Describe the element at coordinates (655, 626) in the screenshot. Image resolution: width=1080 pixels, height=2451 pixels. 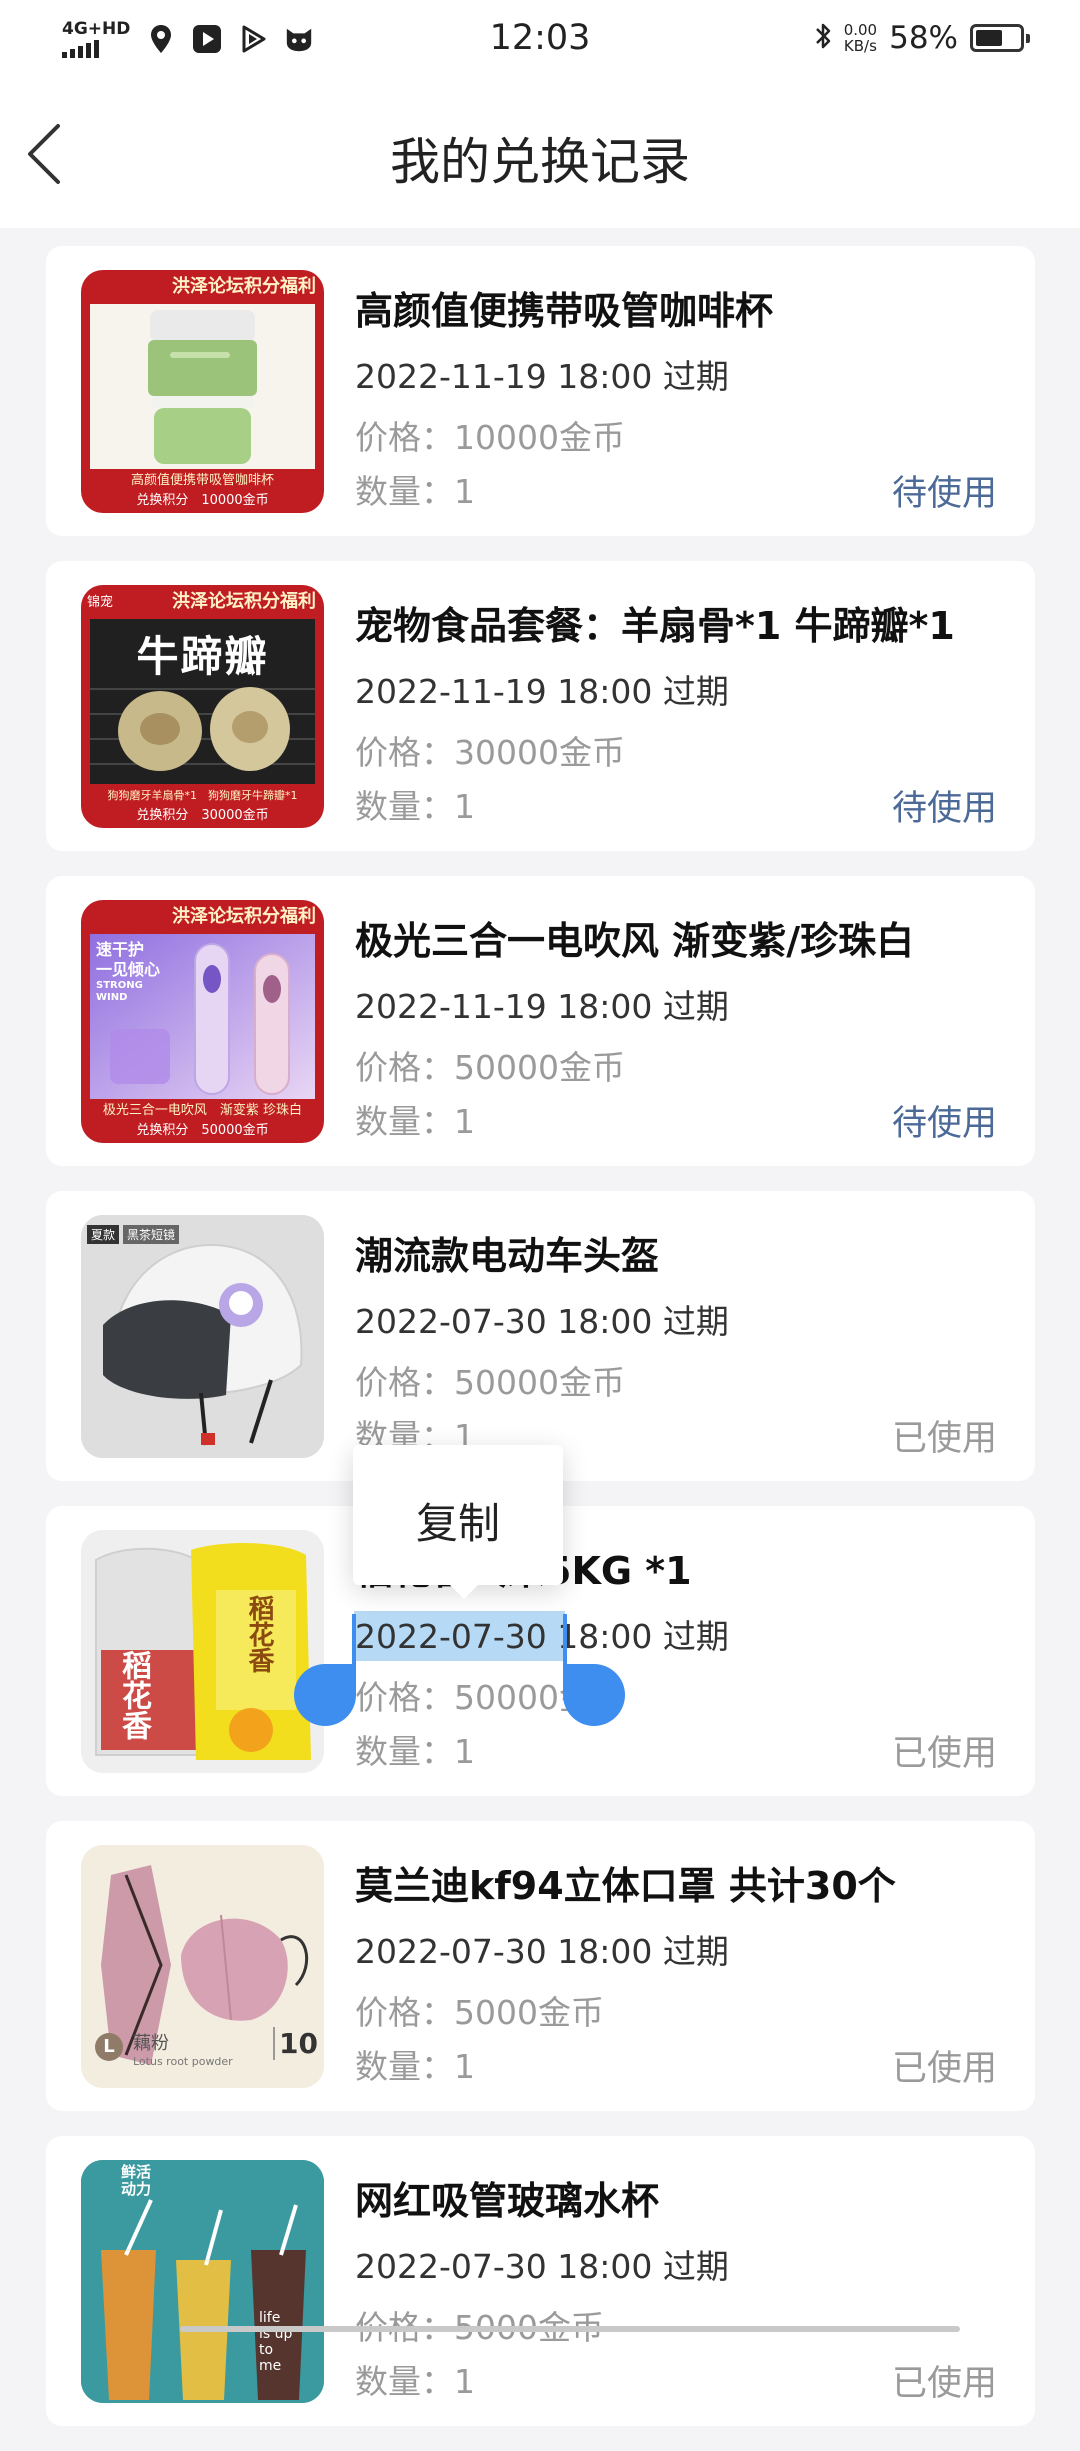
I see `record-title: 宠物食品套餐：羊扇骨*1 牛蹄瓣*1` at that location.